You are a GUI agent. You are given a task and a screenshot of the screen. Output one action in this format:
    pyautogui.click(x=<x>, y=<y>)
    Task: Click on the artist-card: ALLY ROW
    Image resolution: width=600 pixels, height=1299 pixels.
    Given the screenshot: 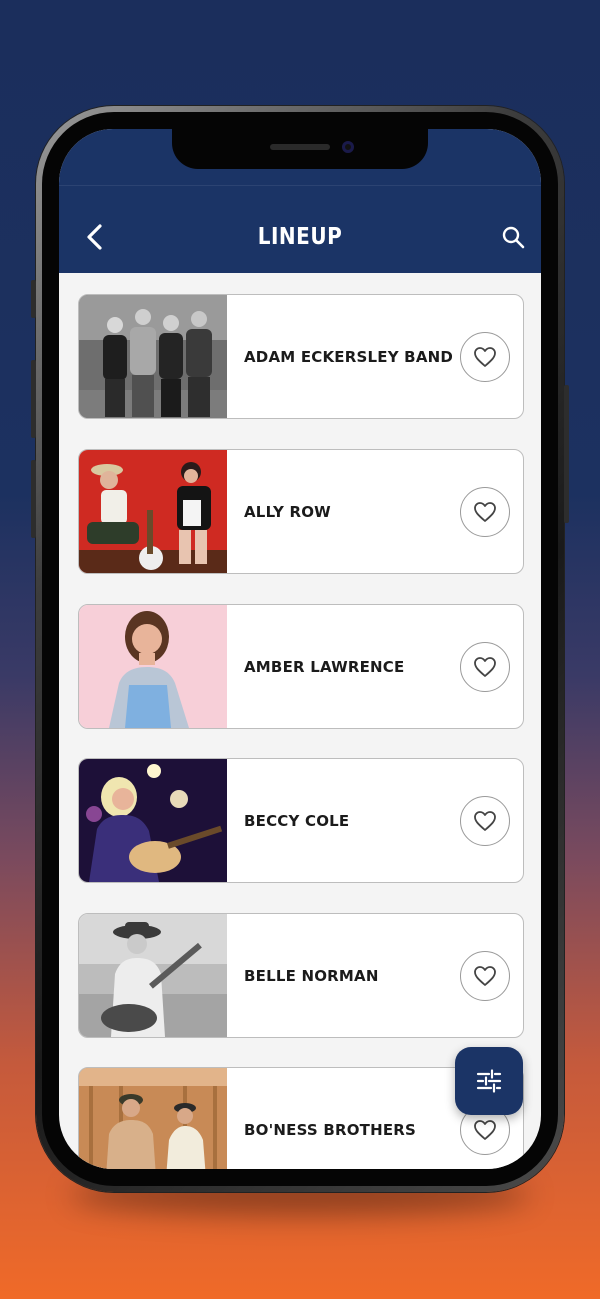 What is the action you would take?
    pyautogui.click(x=301, y=511)
    